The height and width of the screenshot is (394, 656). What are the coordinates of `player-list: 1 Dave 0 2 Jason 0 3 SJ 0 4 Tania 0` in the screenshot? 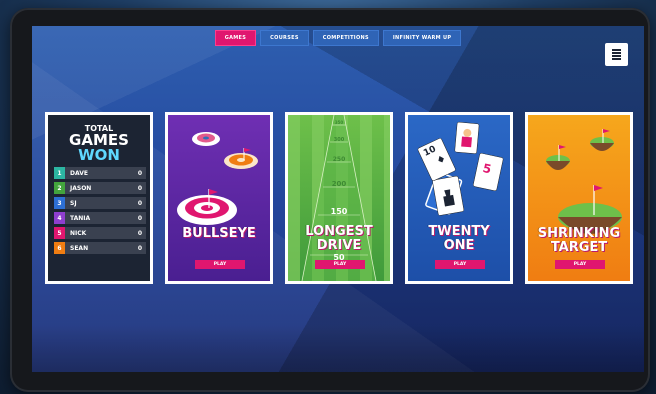 It's located at (100, 212).